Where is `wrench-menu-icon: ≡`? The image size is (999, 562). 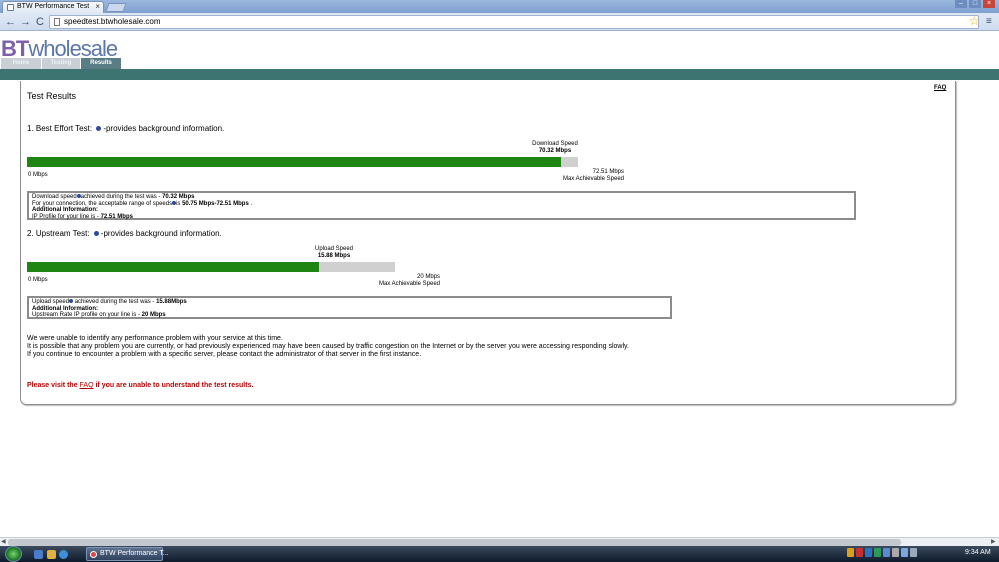
wrench-menu-icon: ≡ is located at coordinates (989, 22).